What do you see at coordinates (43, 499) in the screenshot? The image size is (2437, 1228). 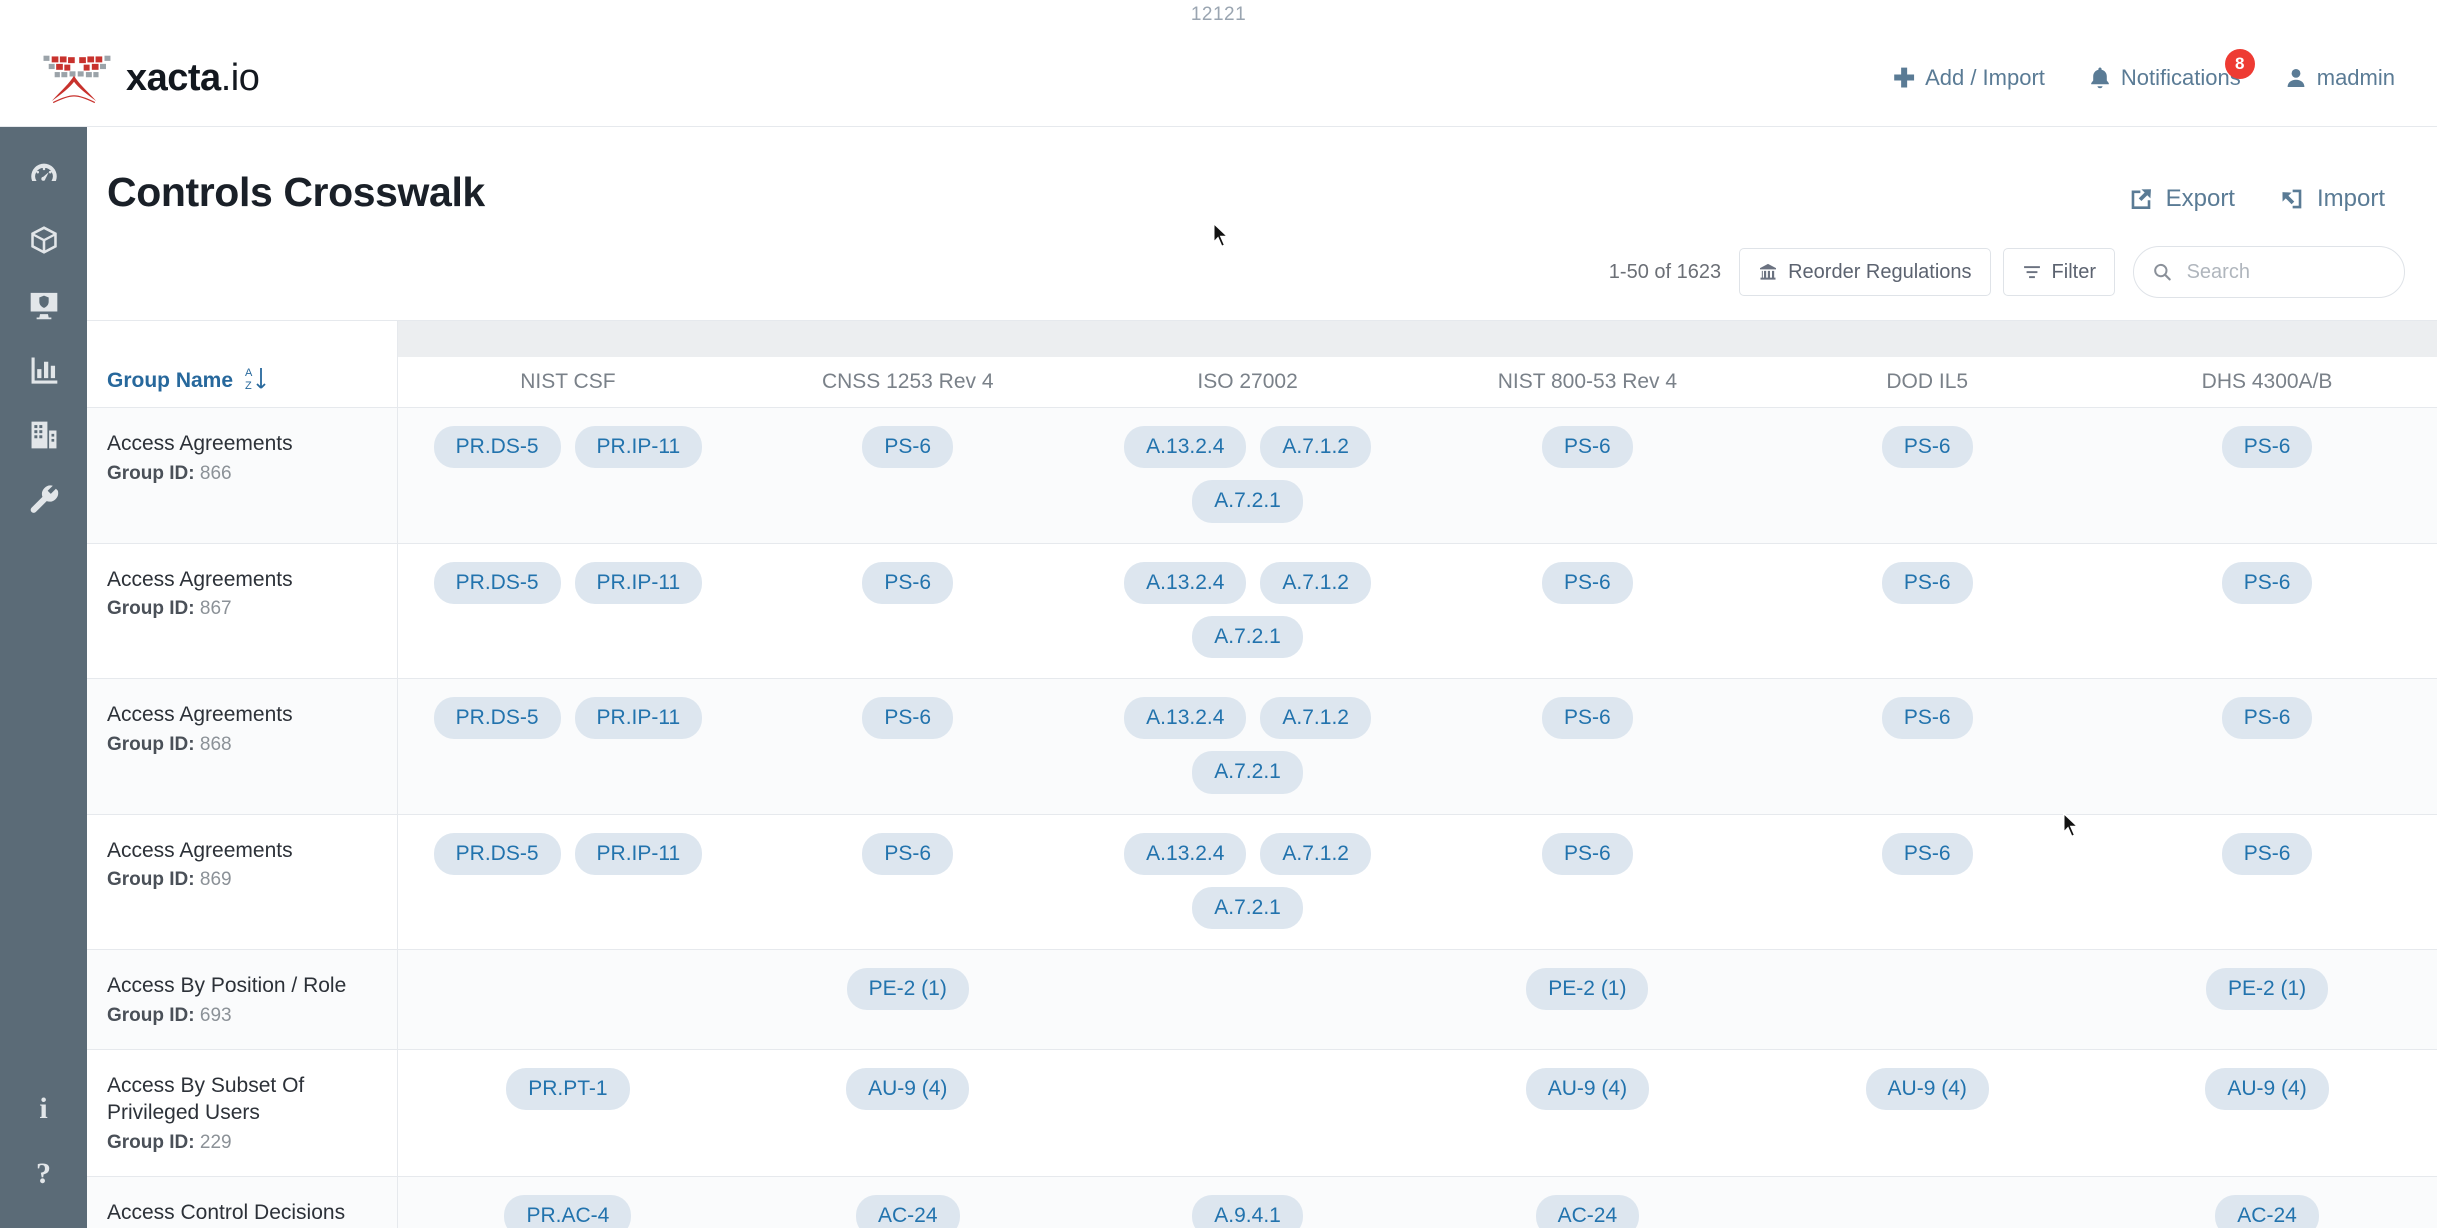 I see `sidebar-item-settings` at bounding box center [43, 499].